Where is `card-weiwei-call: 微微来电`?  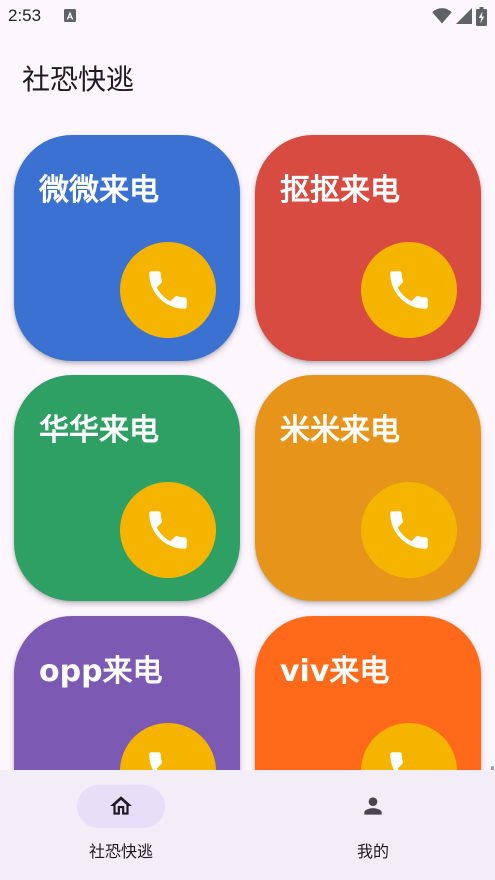 card-weiwei-call: 微微来电 is located at coordinates (127, 248).